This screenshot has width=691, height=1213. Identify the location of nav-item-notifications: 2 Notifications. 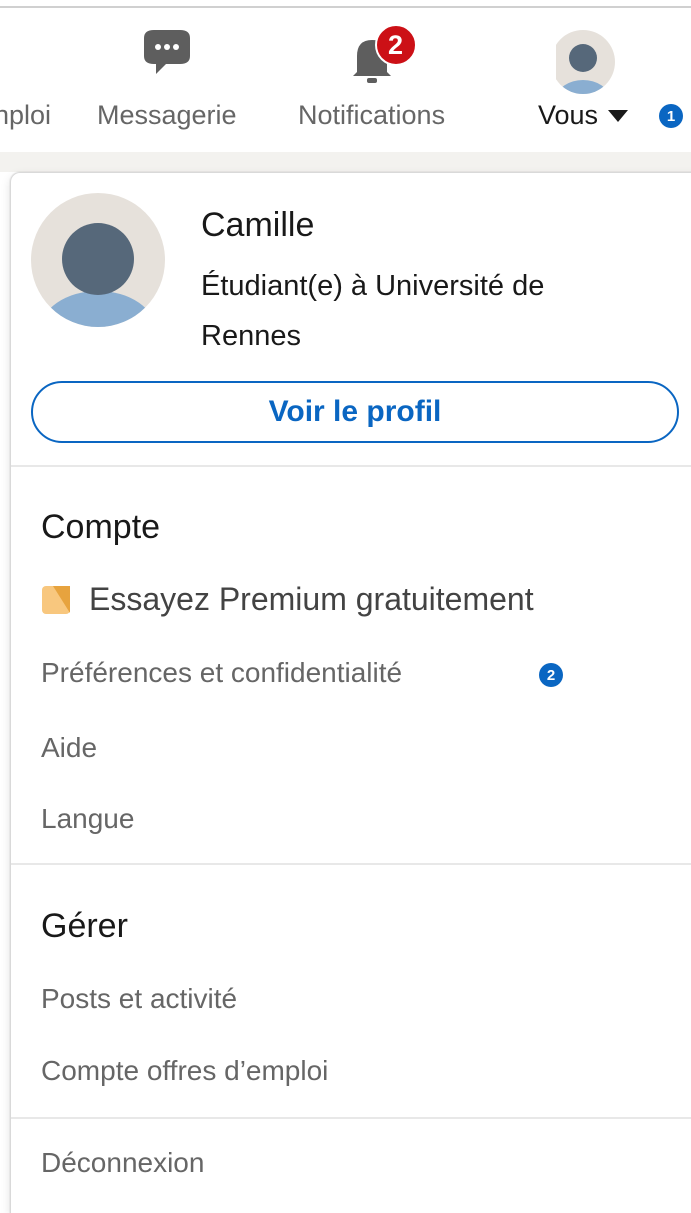
(372, 77).